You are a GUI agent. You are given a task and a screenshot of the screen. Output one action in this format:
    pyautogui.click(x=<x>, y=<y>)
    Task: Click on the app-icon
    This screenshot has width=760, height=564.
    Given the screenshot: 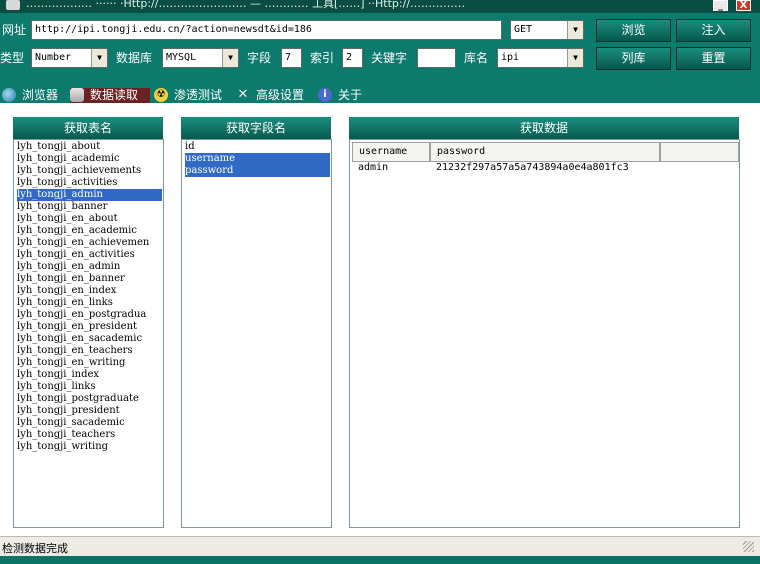 What is the action you would take?
    pyautogui.click(x=13, y=5)
    